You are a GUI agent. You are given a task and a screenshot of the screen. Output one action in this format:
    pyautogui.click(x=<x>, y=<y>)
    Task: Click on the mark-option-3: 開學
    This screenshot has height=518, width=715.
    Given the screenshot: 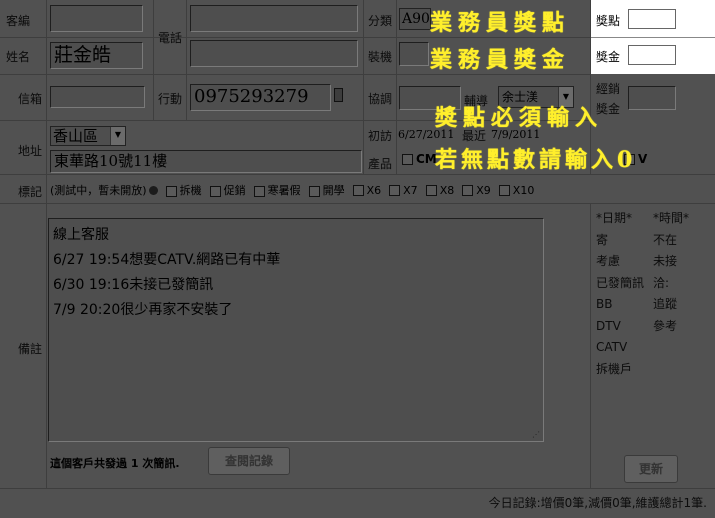 What is the action you would take?
    pyautogui.click(x=326, y=190)
    